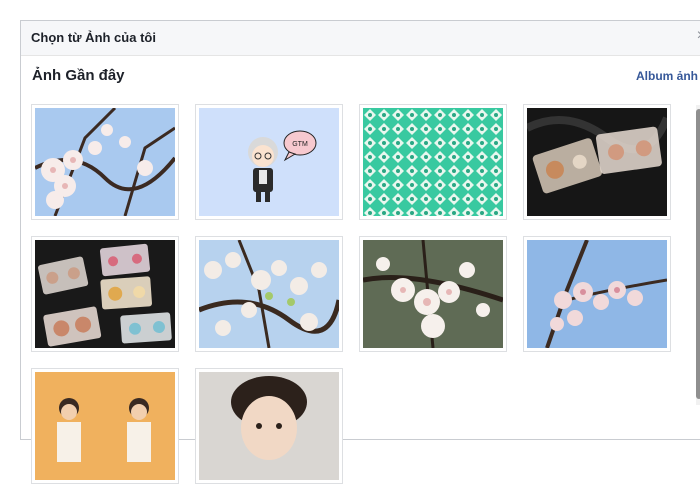 The height and width of the screenshot is (484, 700). I want to click on dialog-title: Chọn từ Ảnh của tôi, so click(93, 37).